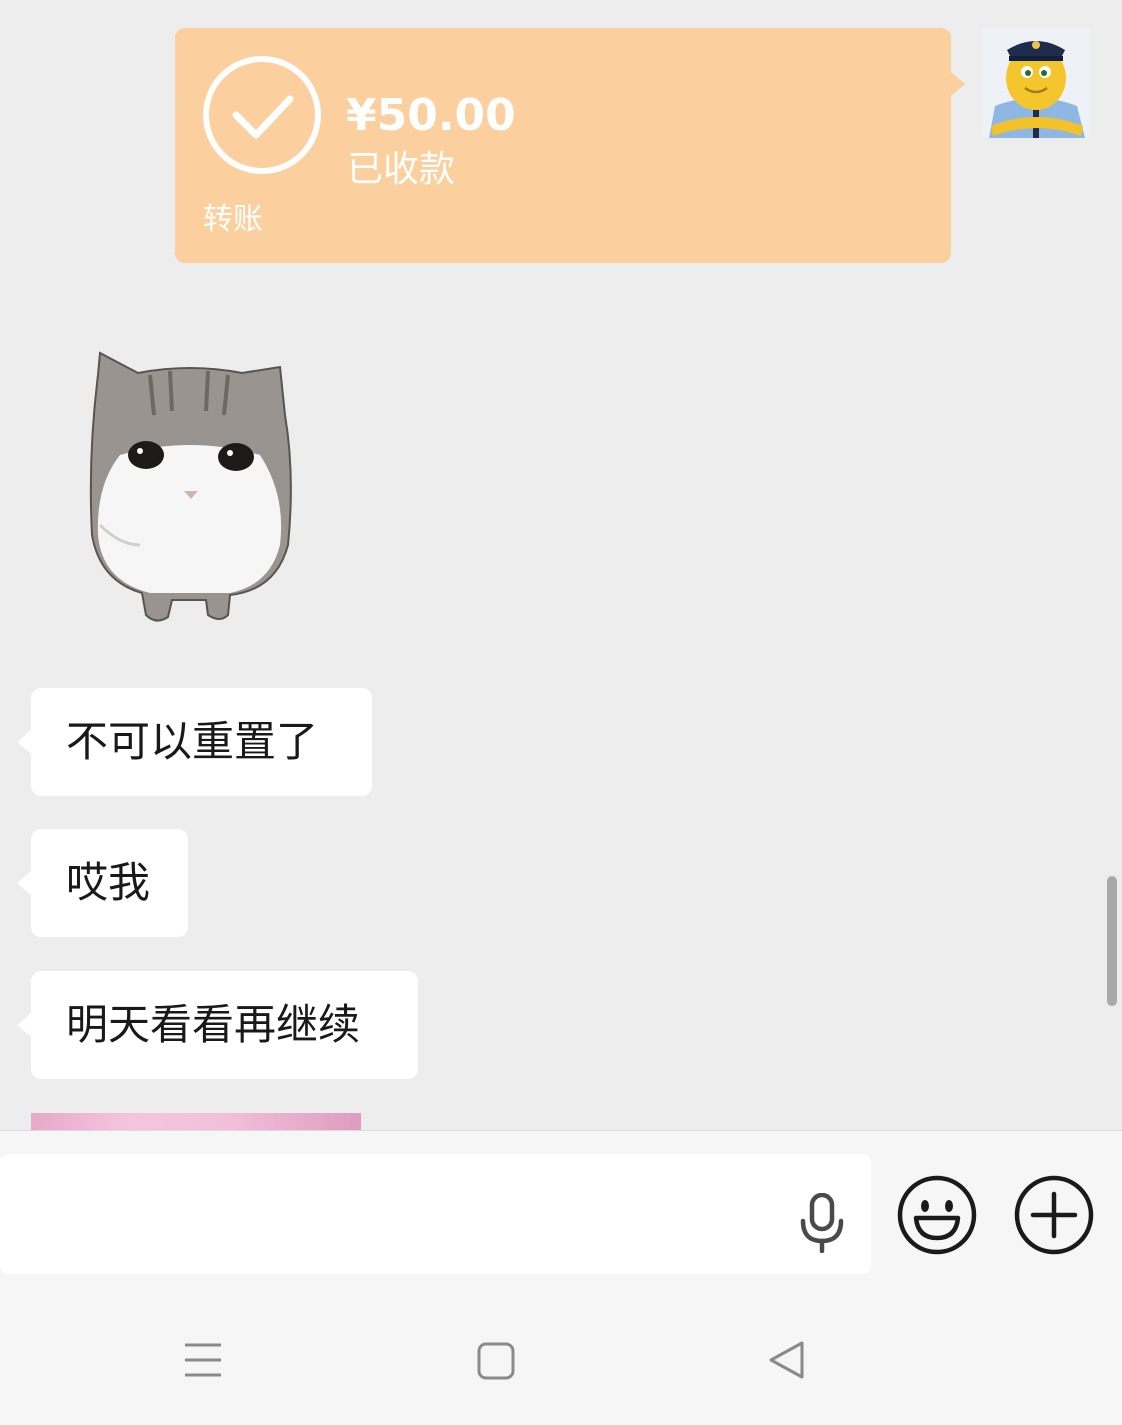 This screenshot has height=1425, width=1122. Describe the element at coordinates (262, 115) in the screenshot. I see `check-circle-icon` at that location.